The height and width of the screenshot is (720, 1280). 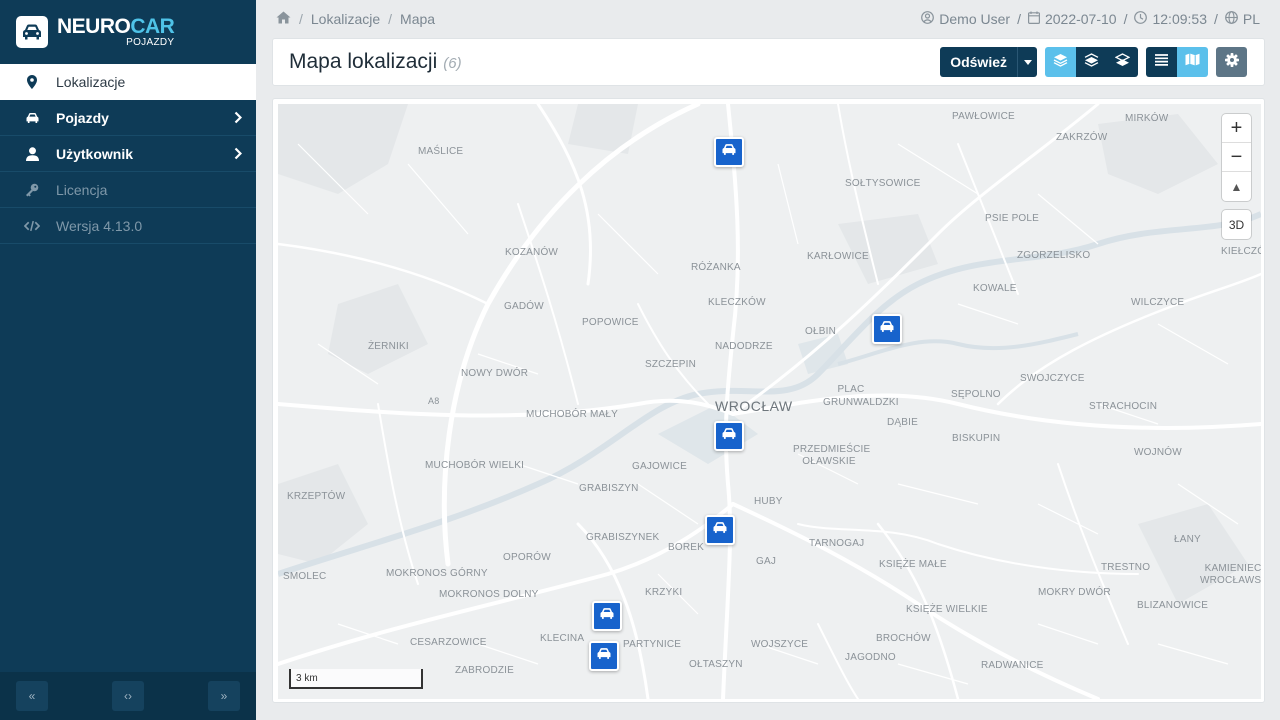 I want to click on map-place-label: KRZEPTÓW, so click(x=316, y=496).